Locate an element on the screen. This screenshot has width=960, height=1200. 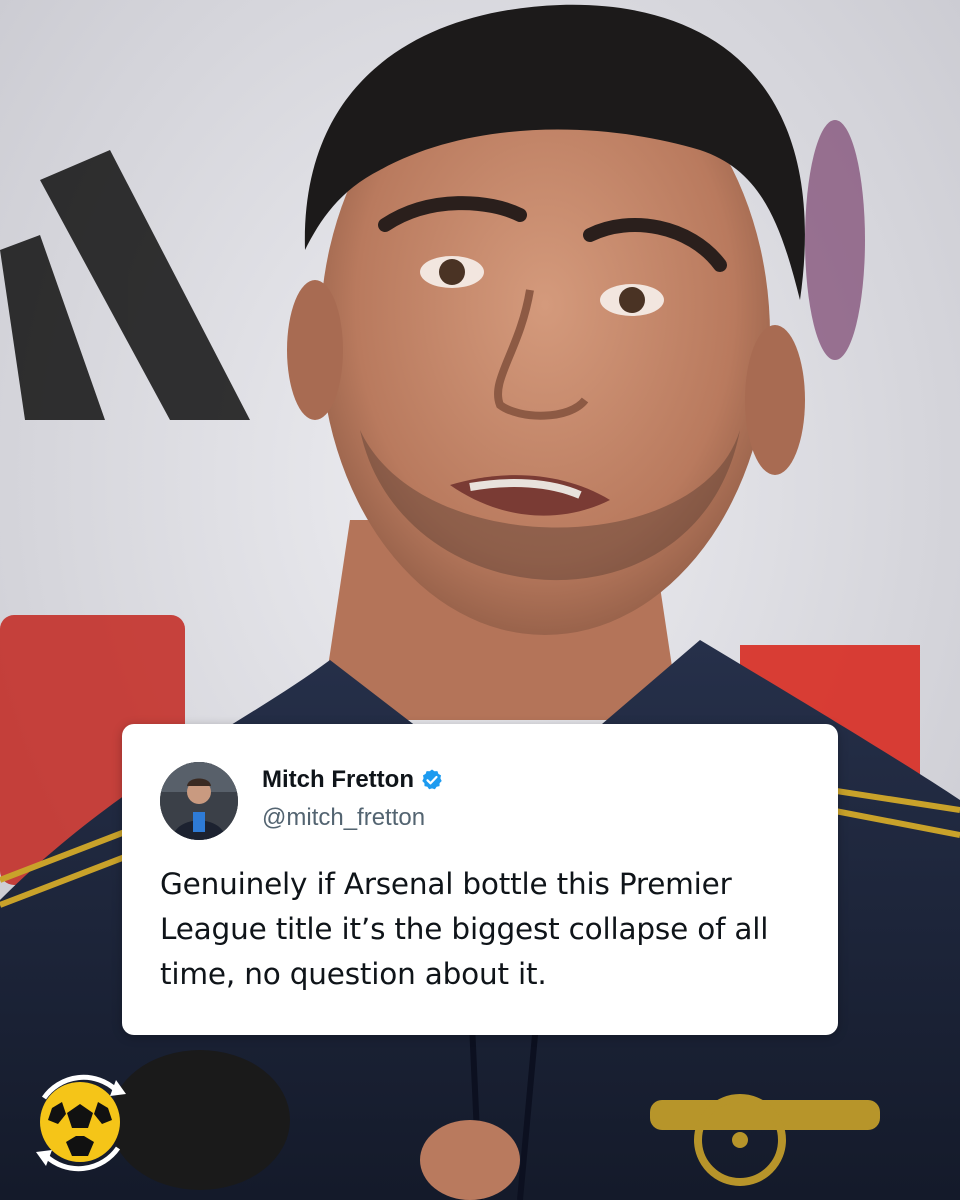
author-handle: @mitch_fretton is located at coordinates (343, 818).